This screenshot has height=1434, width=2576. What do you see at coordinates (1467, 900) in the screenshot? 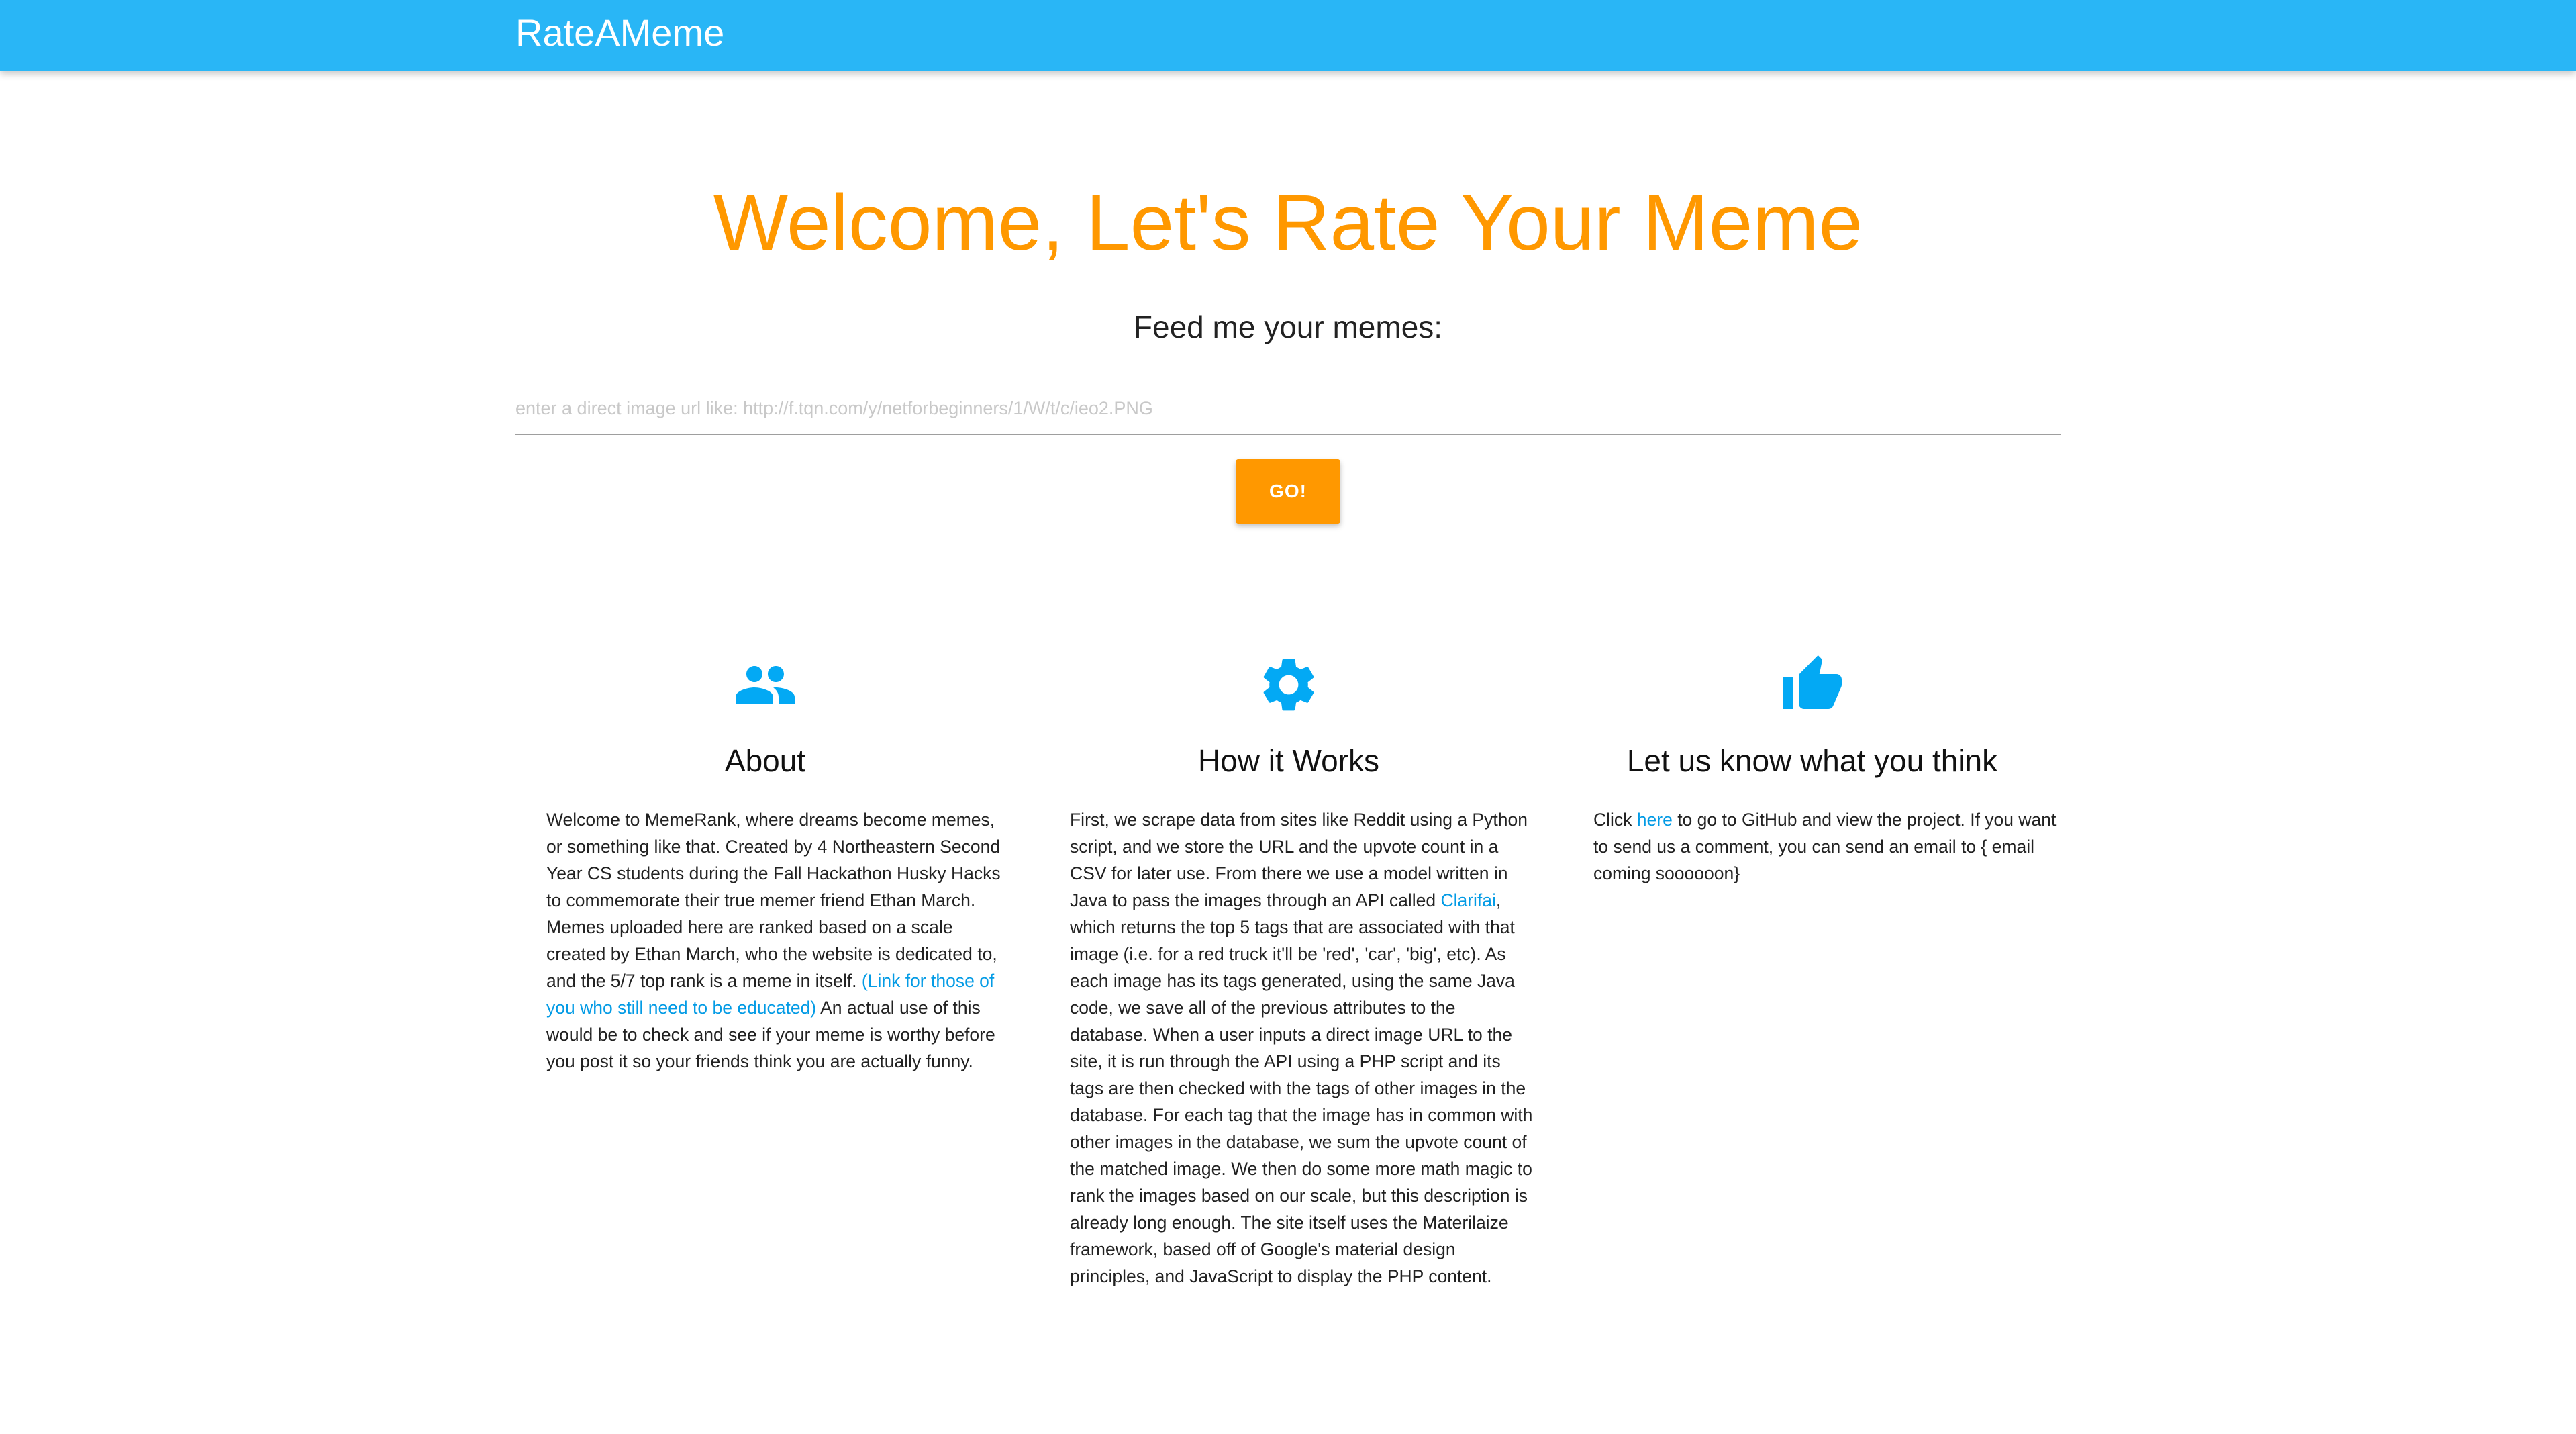
I see `clarifai-link: Clarifai` at bounding box center [1467, 900].